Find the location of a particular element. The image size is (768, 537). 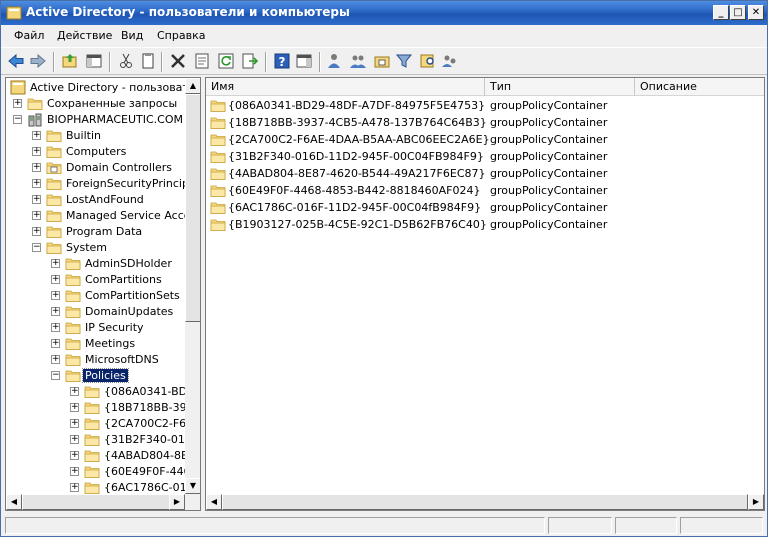

tree-item: + {31B2F340-016 is located at coordinates (99, 440).